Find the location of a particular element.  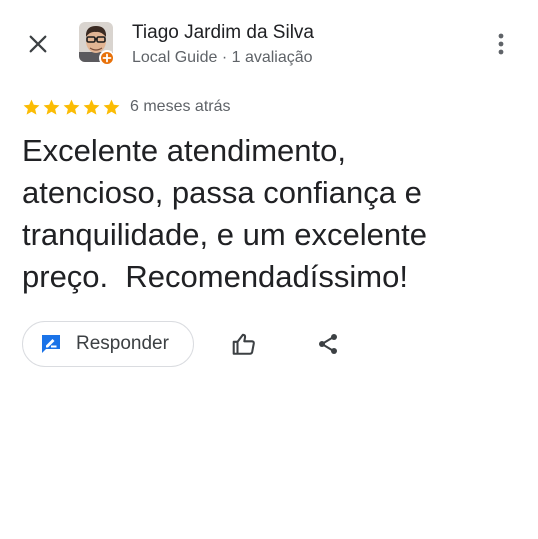

star-rating is located at coordinates (71, 107).